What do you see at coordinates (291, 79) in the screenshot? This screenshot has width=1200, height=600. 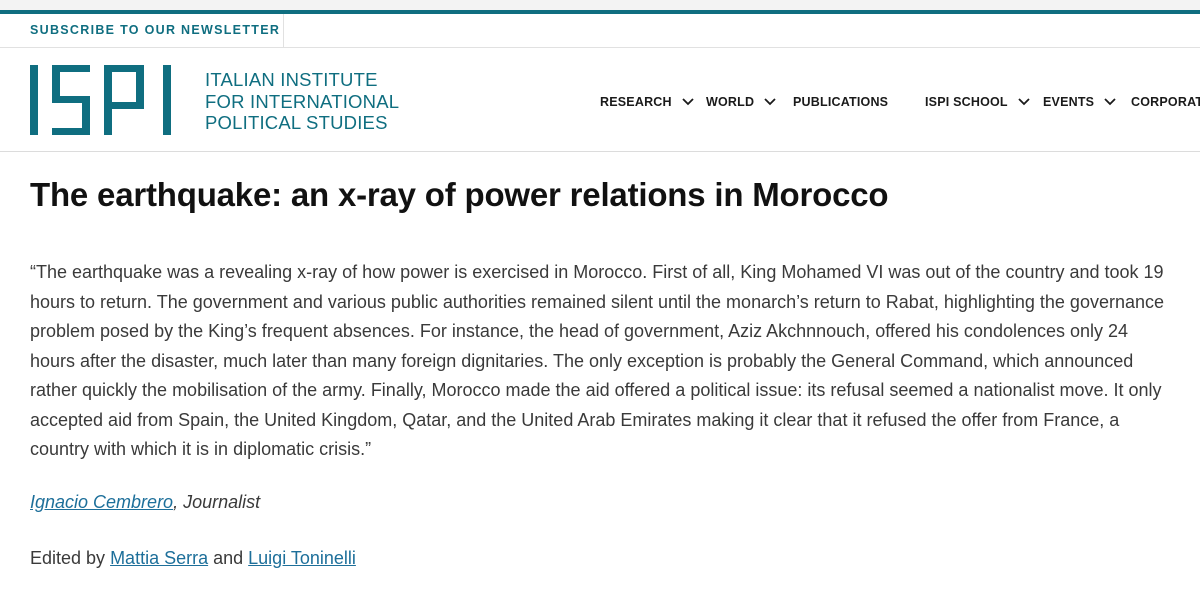 I see `institute-name-line-1: ITALIAN INSTITUTE` at bounding box center [291, 79].